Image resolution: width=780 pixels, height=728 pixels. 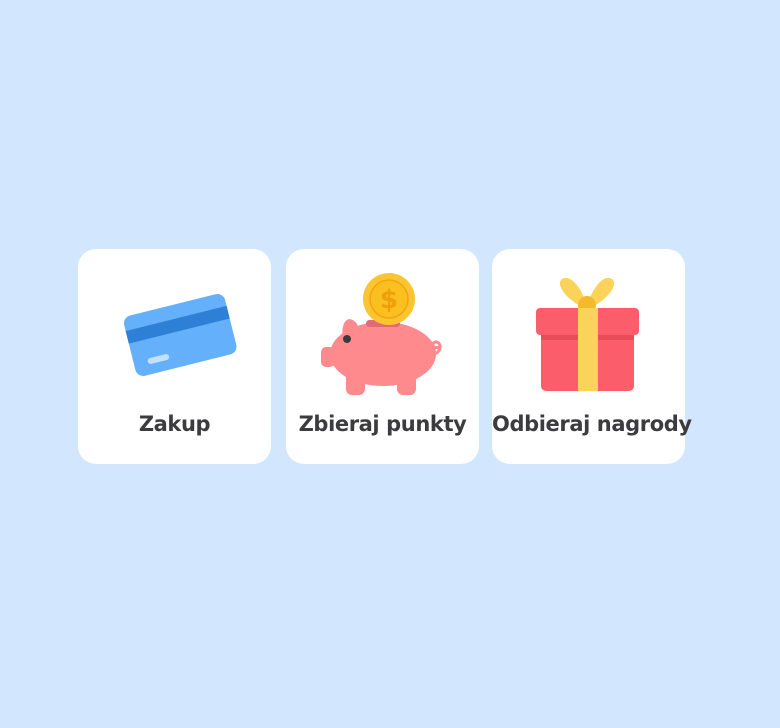 What do you see at coordinates (382, 424) in the screenshot?
I see `step-label-collect-points: Zbieraj punkty` at bounding box center [382, 424].